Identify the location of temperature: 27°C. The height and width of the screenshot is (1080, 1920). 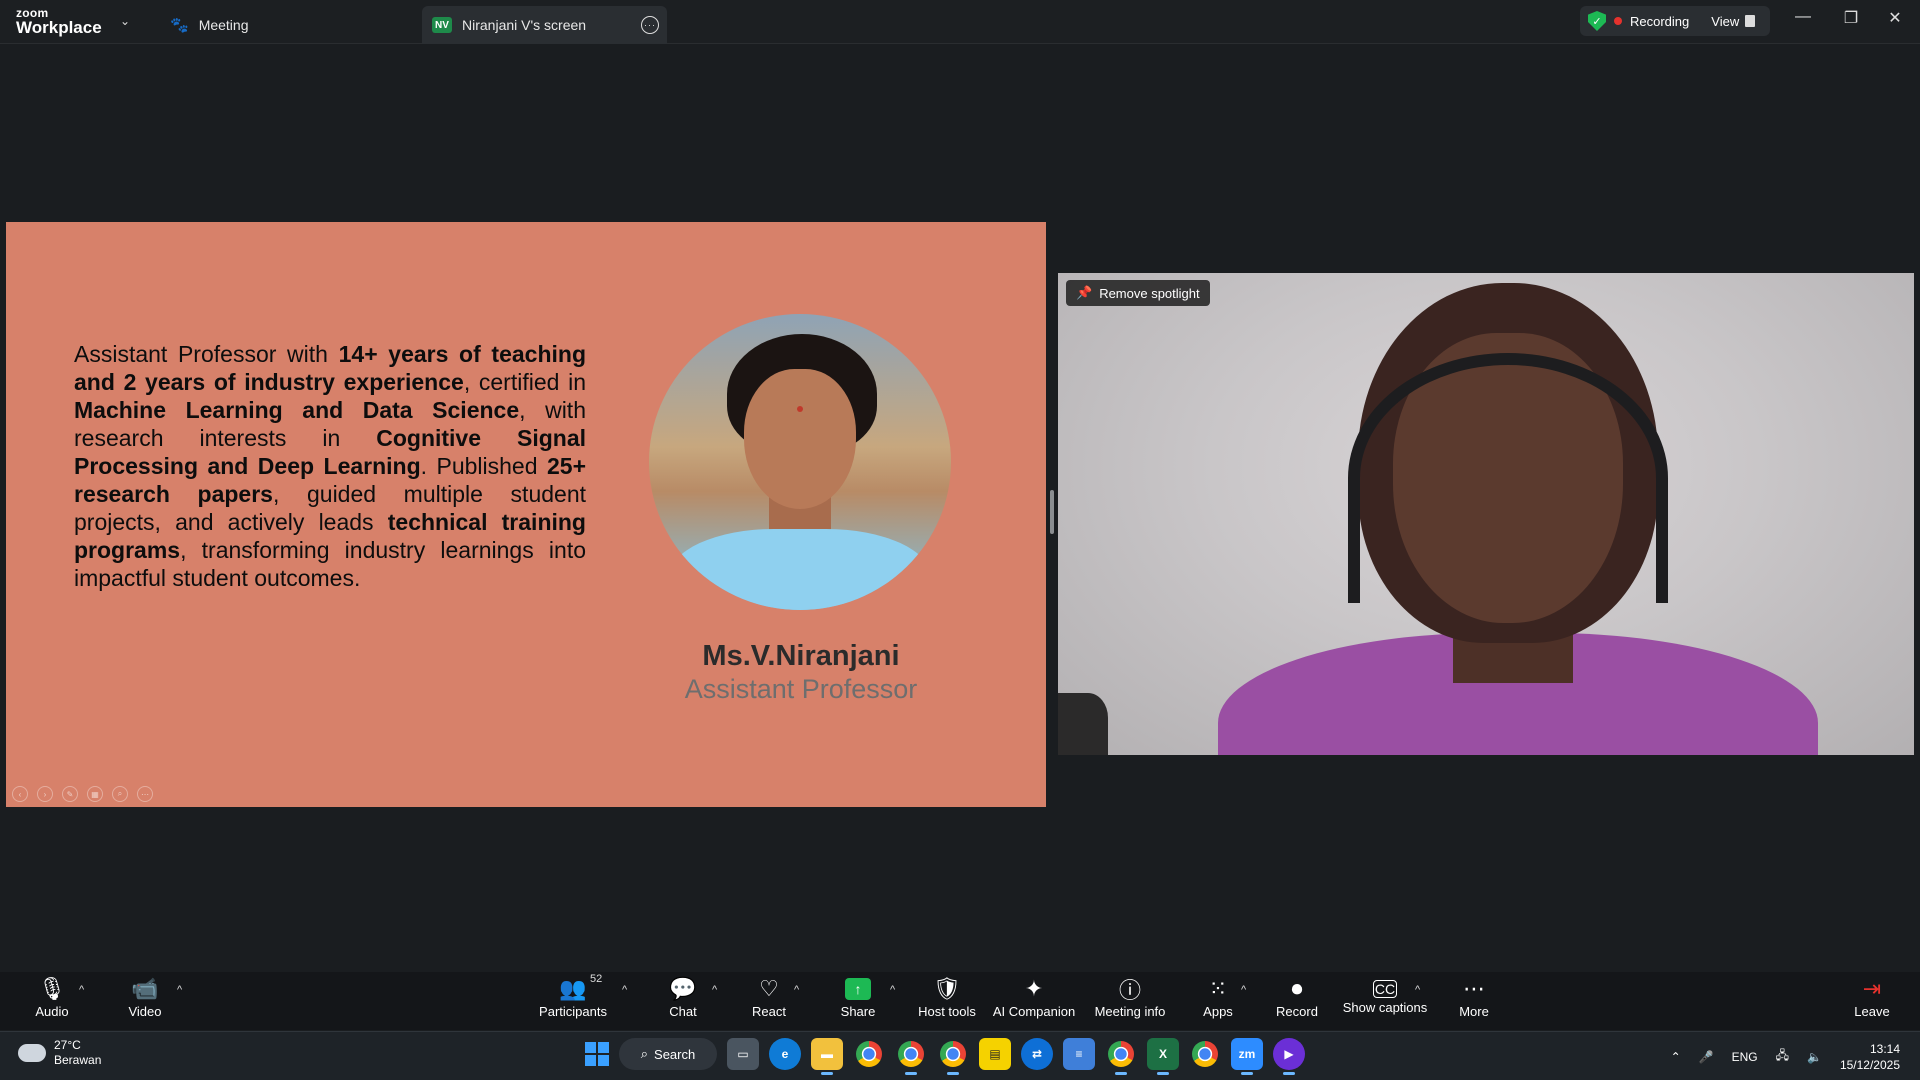
(67, 1045).